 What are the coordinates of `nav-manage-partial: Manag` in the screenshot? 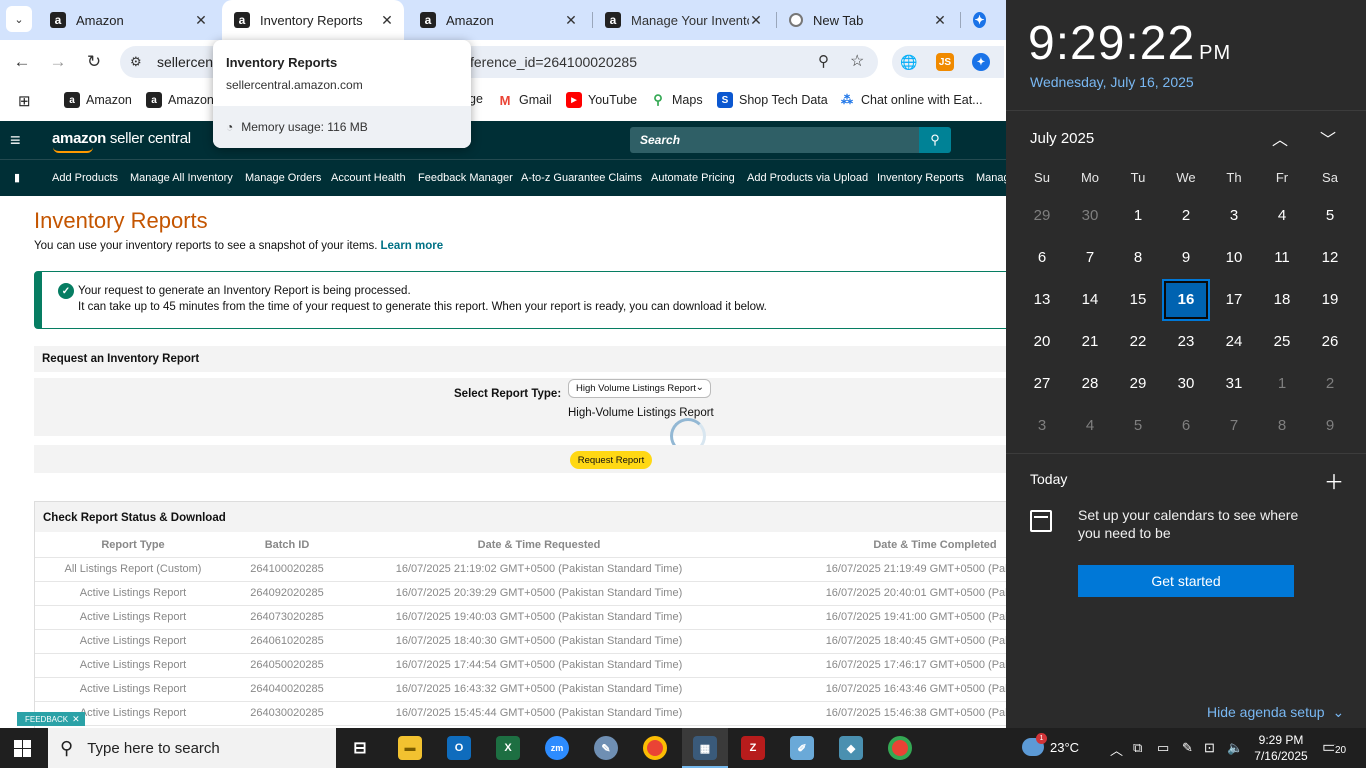 It's located at (993, 178).